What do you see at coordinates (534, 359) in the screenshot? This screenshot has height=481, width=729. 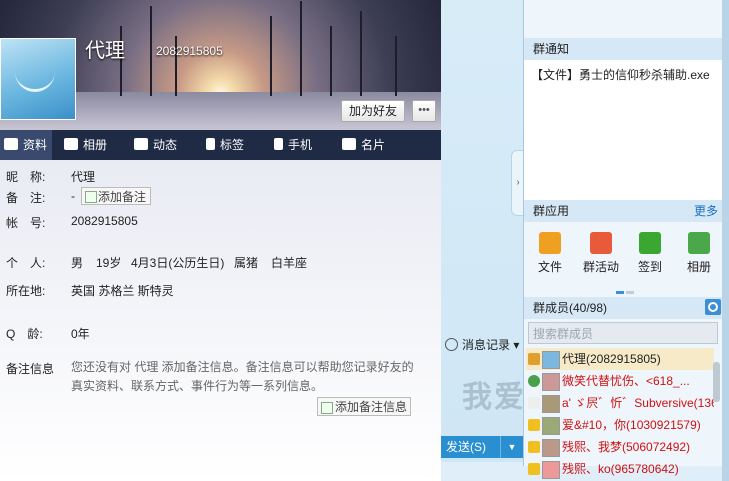 I see `owner-badge-icon` at bounding box center [534, 359].